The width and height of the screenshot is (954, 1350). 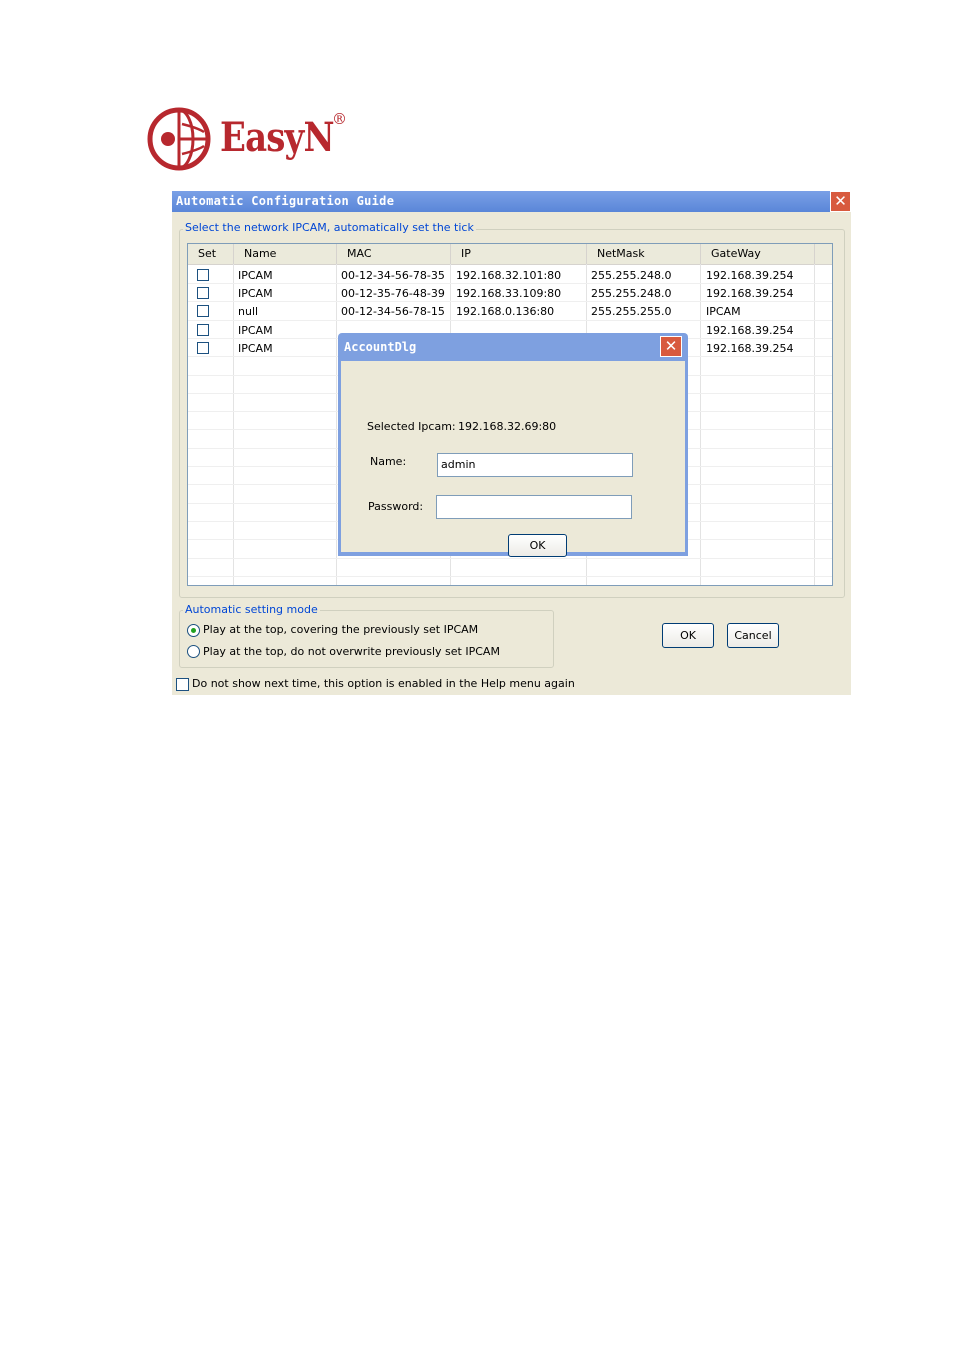 I want to click on globe-logo-icon, so click(x=179, y=139).